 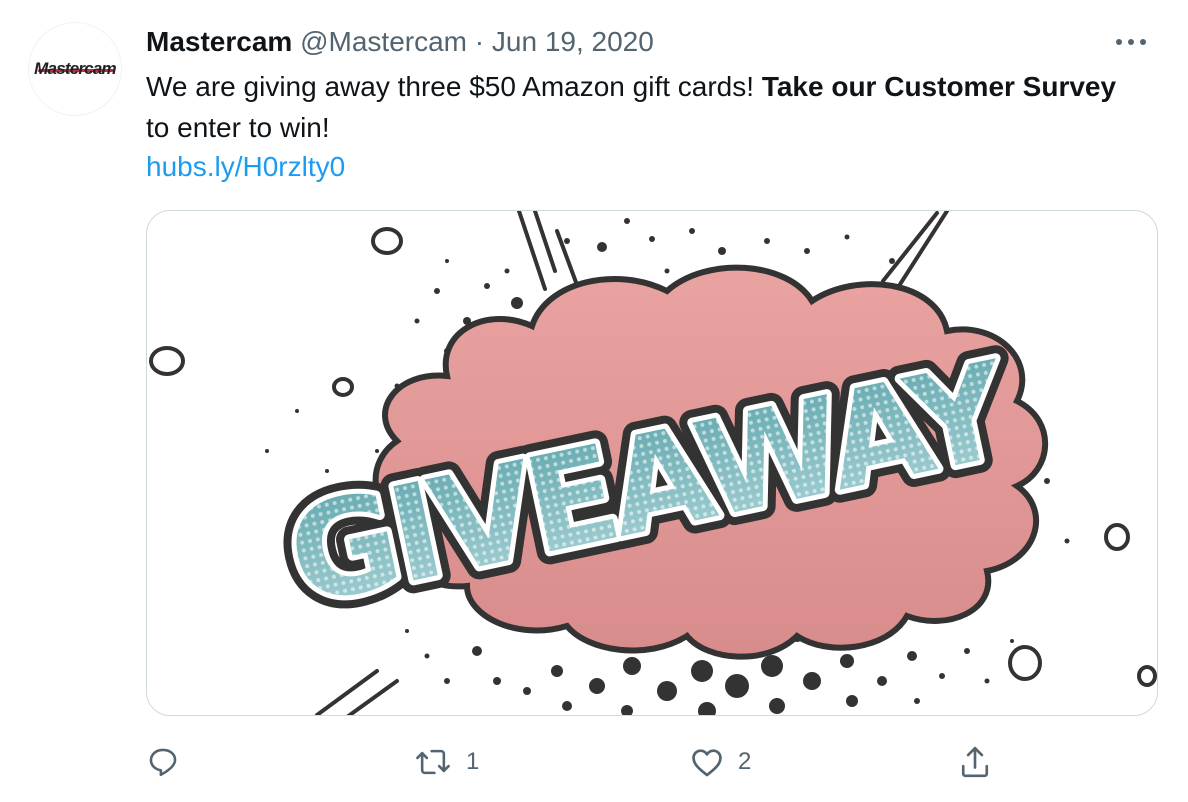 I want to click on retweet-icon, so click(x=433, y=762).